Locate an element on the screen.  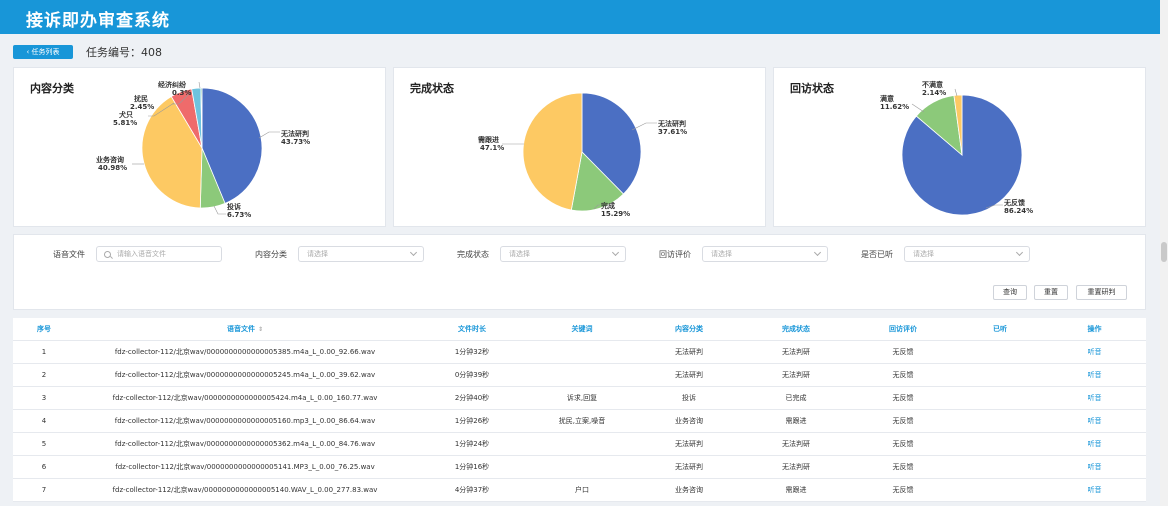
listened-filter-label: 是否已听 is located at coordinates (877, 254).